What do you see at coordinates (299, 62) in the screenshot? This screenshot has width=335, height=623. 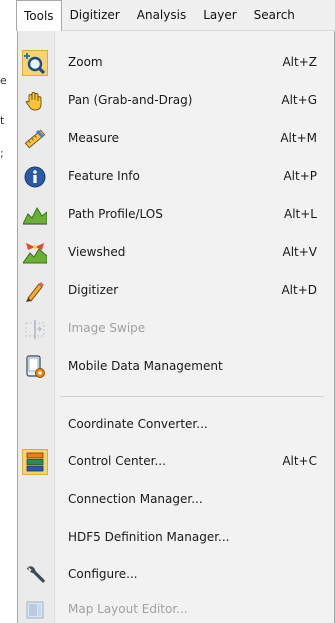 I see `menu-item-shortcut: Alt+Z` at bounding box center [299, 62].